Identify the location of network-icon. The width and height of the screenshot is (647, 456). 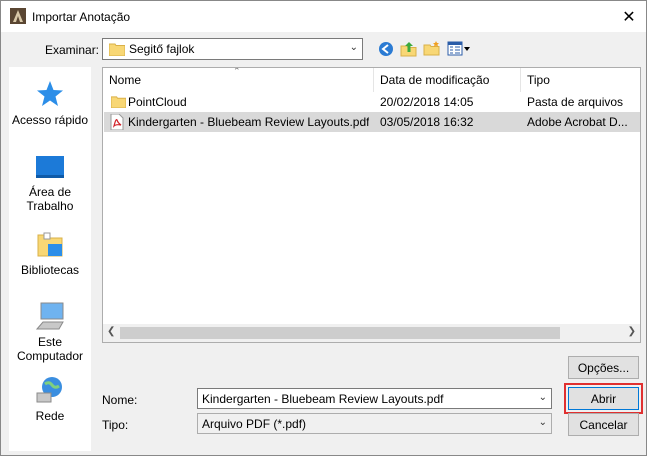
(49, 390).